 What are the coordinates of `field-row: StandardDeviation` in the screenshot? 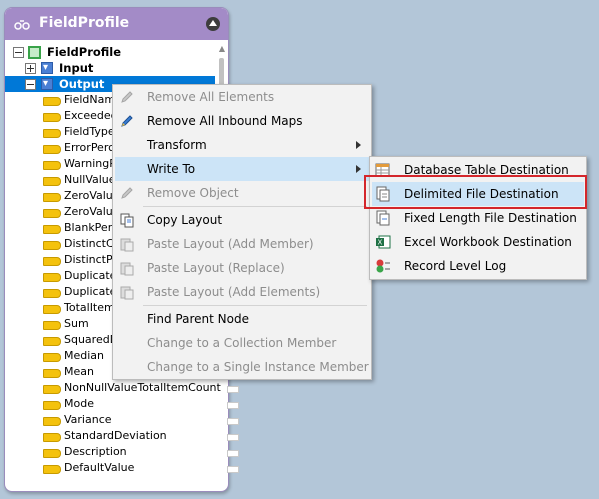 It's located at (110, 436).